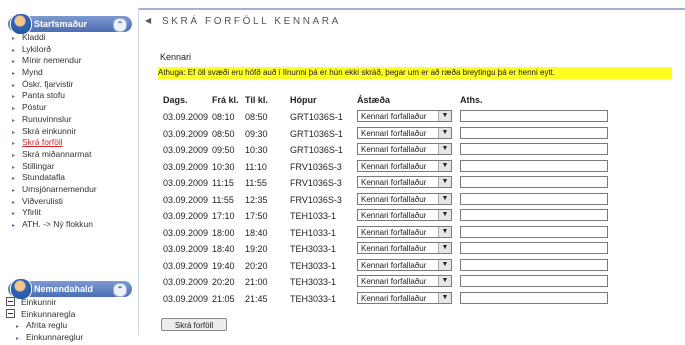  What do you see at coordinates (48, 314) in the screenshot?
I see `sidebar-item-label: Einkunnaregla` at bounding box center [48, 314].